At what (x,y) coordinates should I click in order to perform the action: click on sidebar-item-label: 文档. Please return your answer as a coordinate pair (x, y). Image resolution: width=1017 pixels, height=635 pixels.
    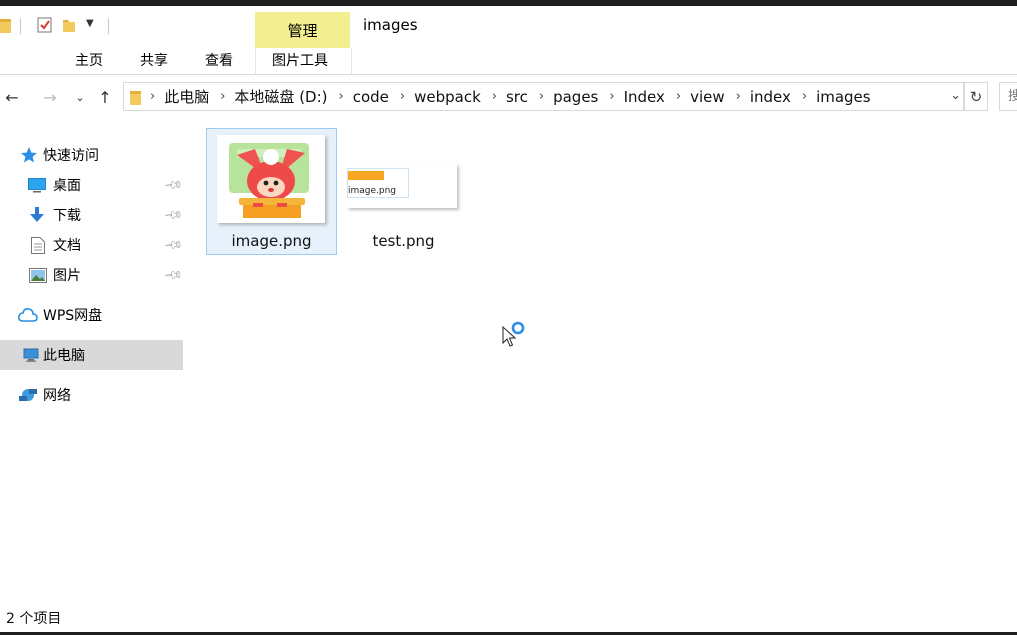
    Looking at the image, I should click on (67, 246).